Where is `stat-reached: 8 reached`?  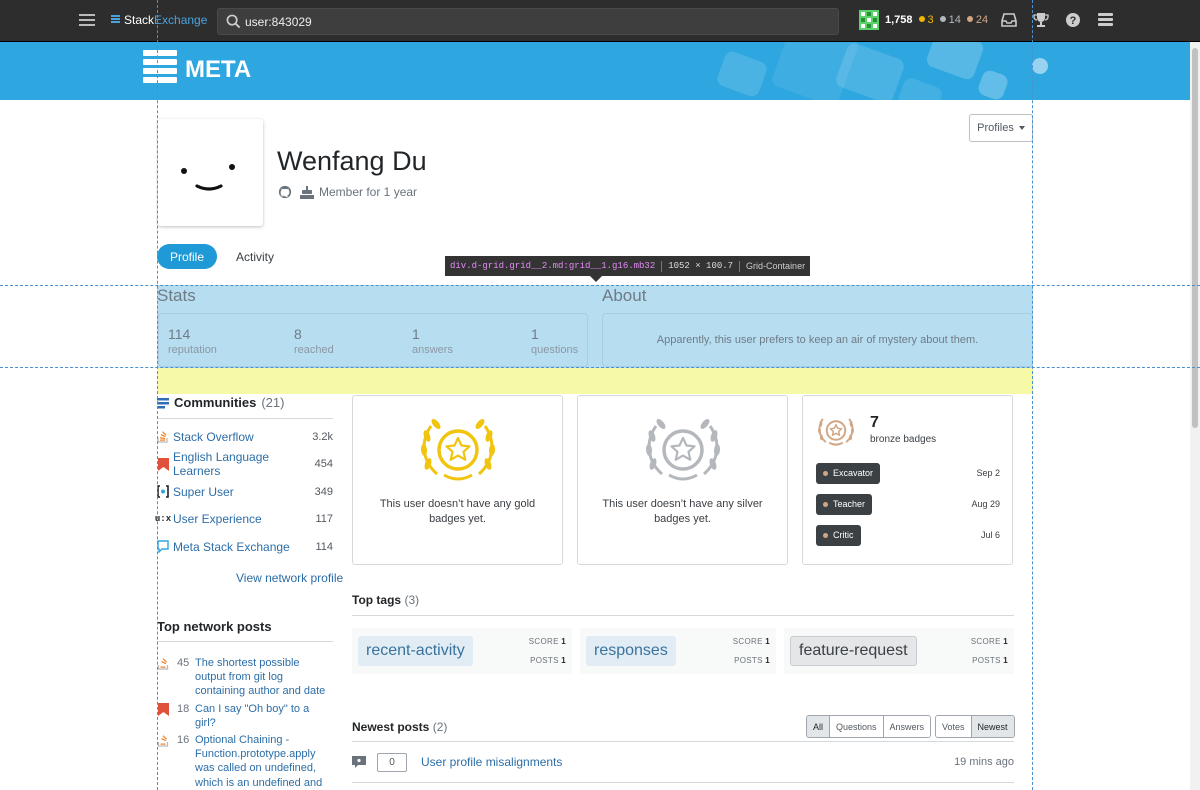
stat-reached: 8 reached is located at coordinates (314, 341).